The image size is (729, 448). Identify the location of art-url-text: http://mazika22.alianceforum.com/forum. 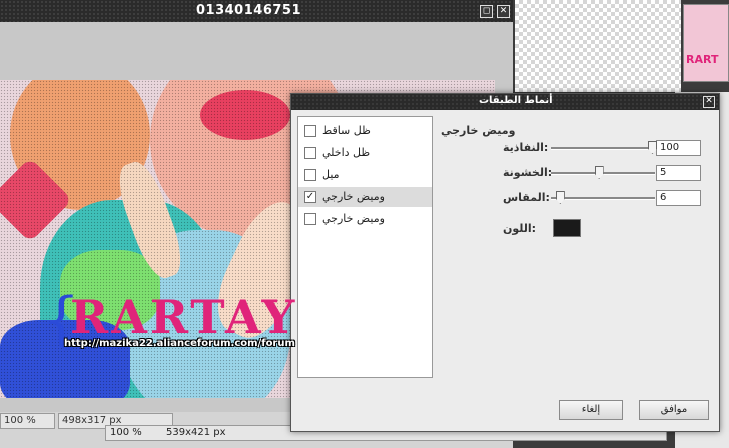
(179, 343).